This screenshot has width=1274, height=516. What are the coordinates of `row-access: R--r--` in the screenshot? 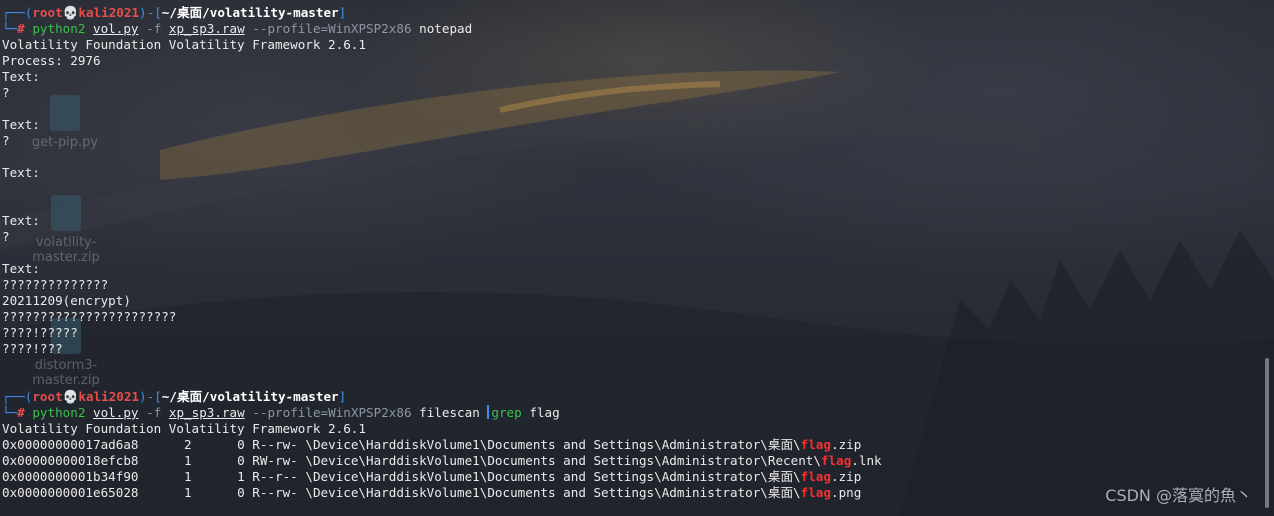 It's located at (275, 476).